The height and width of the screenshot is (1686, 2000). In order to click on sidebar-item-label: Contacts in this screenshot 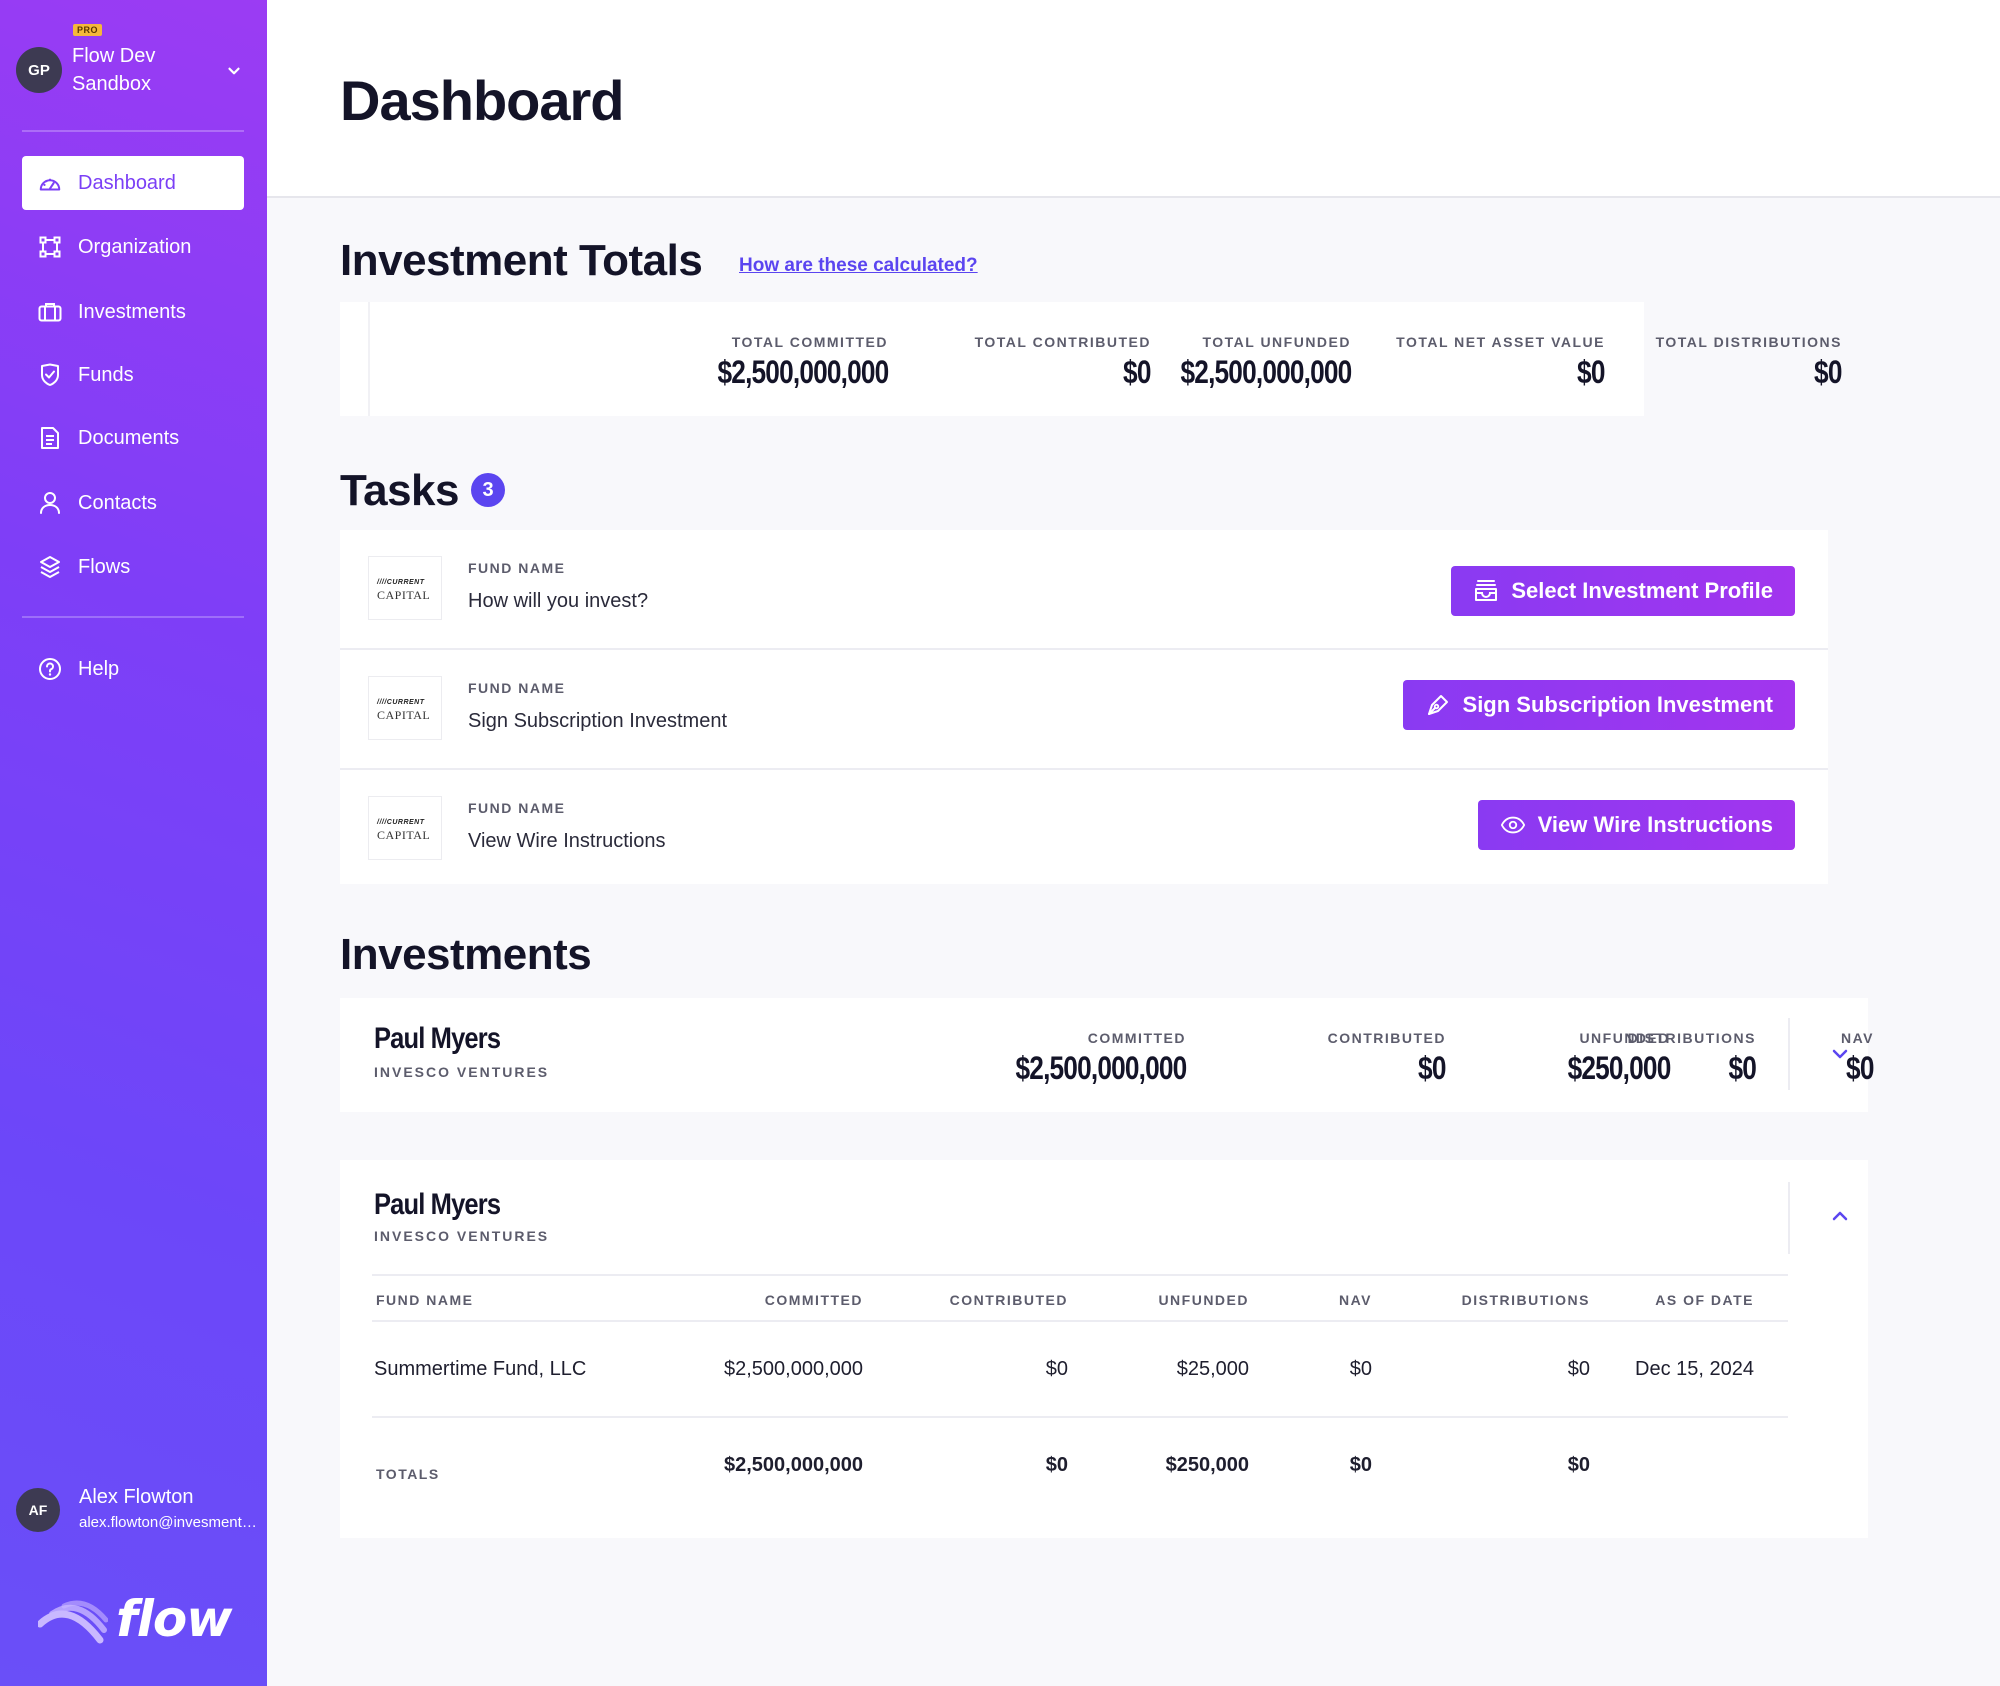, I will do `click(117, 502)`.